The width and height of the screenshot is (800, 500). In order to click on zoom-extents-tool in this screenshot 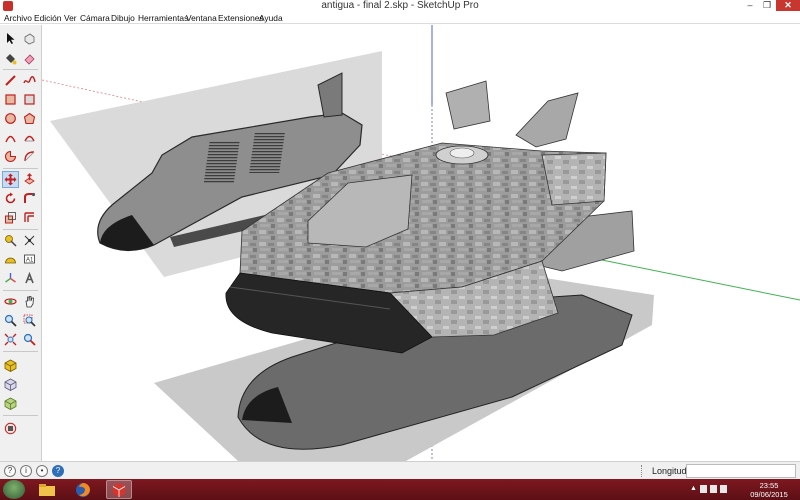, I will do `click(10, 339)`.